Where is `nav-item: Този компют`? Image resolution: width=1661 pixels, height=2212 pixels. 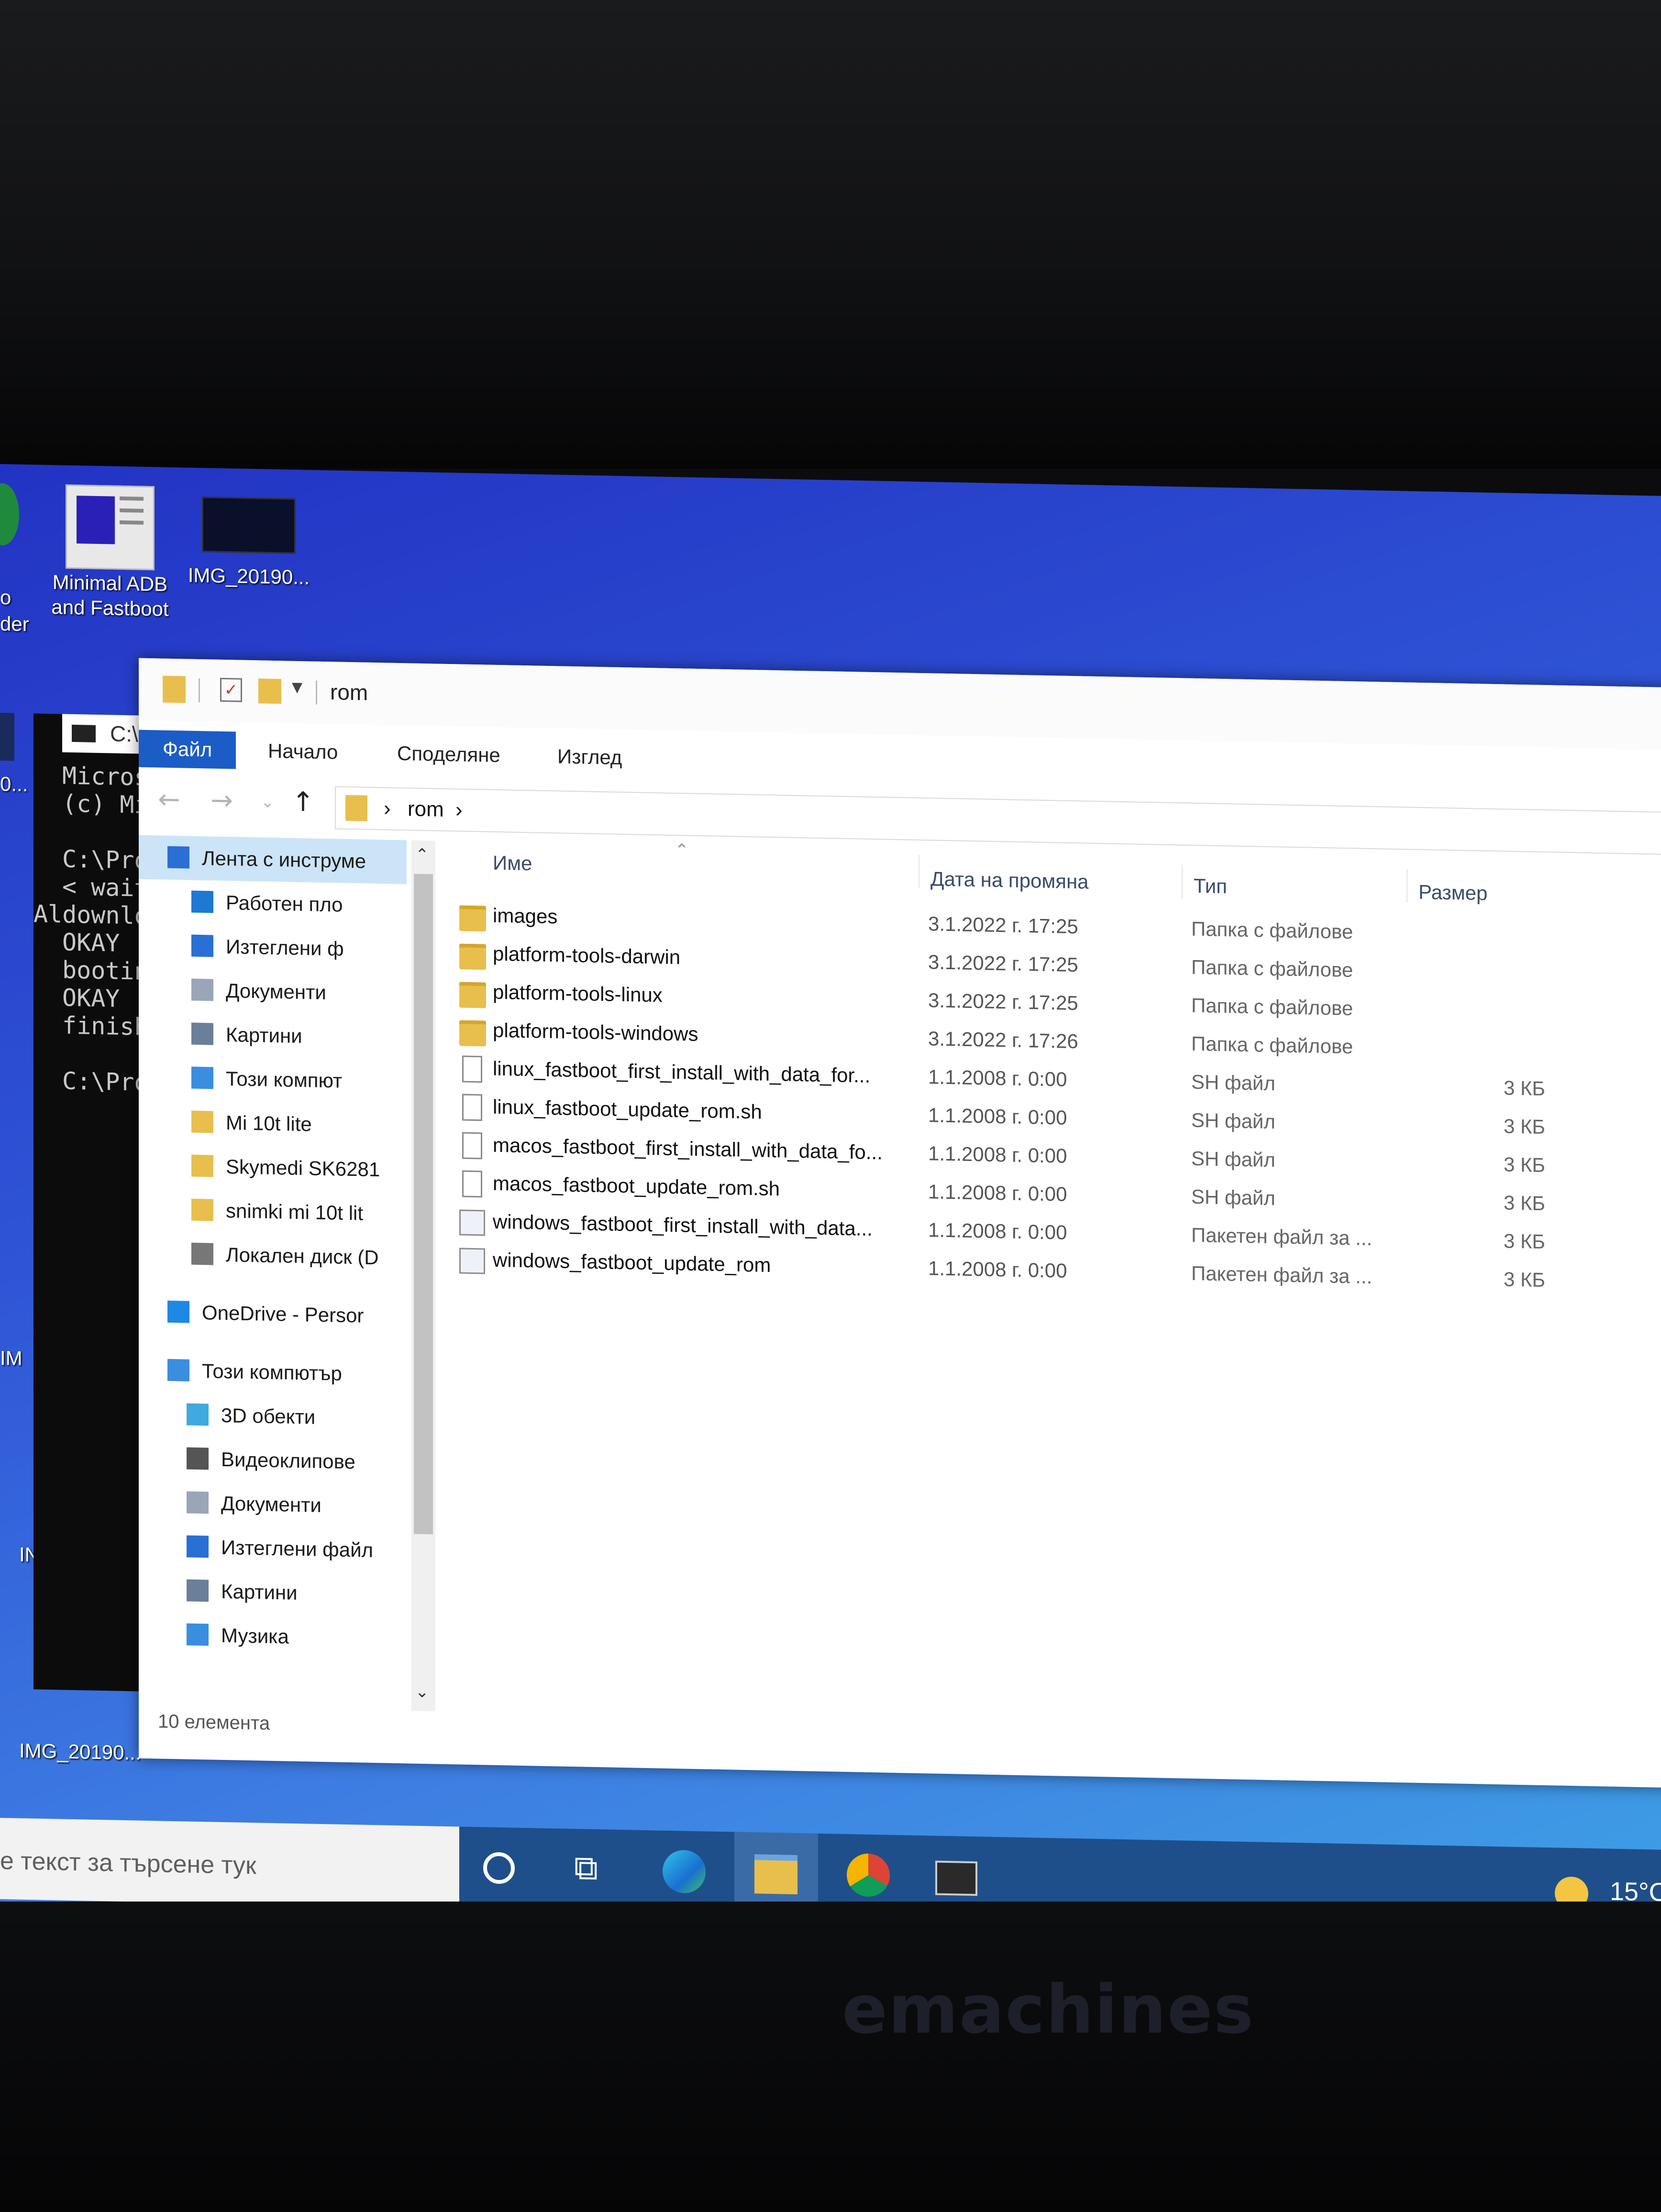
nav-item: Този компют is located at coordinates (273, 1080).